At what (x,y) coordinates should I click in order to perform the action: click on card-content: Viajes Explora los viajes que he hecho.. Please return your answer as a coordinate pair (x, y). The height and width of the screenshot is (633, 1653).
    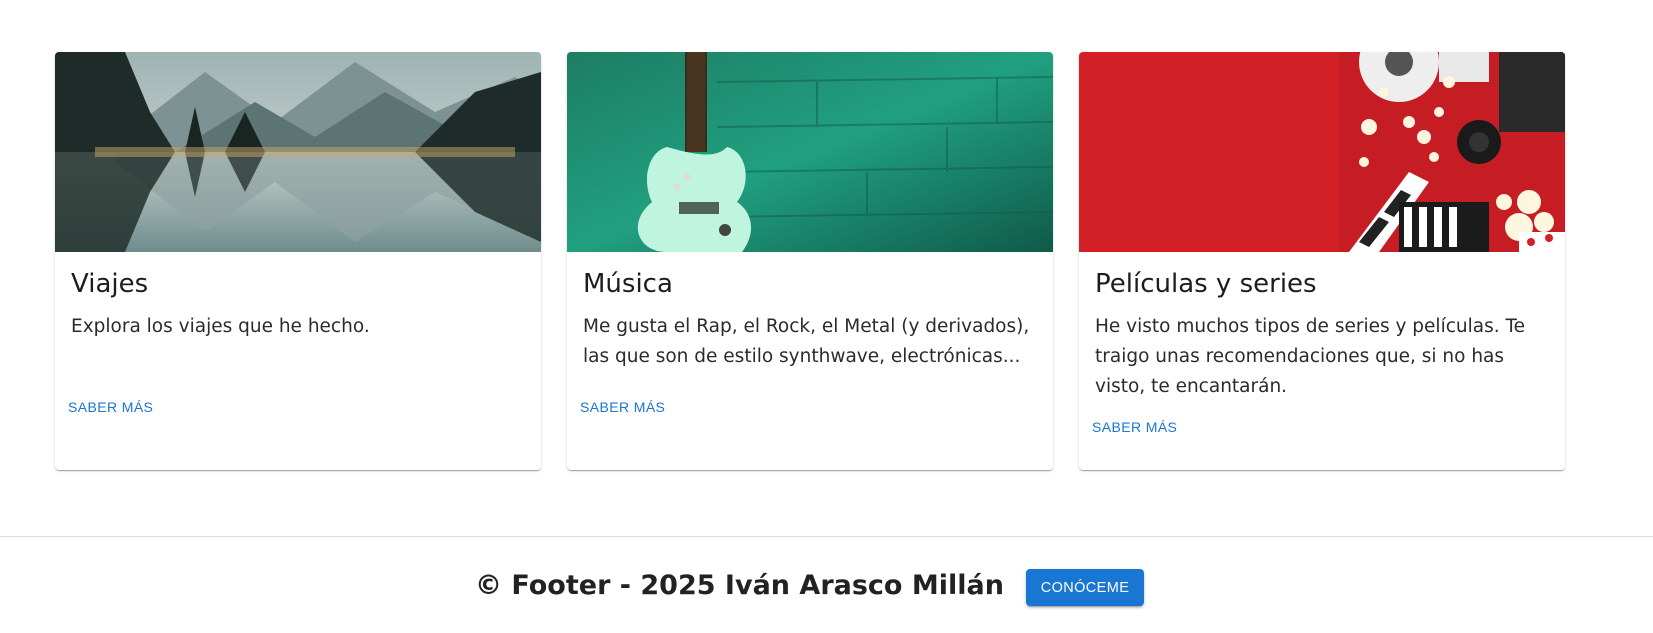
    Looking at the image, I should click on (298, 324).